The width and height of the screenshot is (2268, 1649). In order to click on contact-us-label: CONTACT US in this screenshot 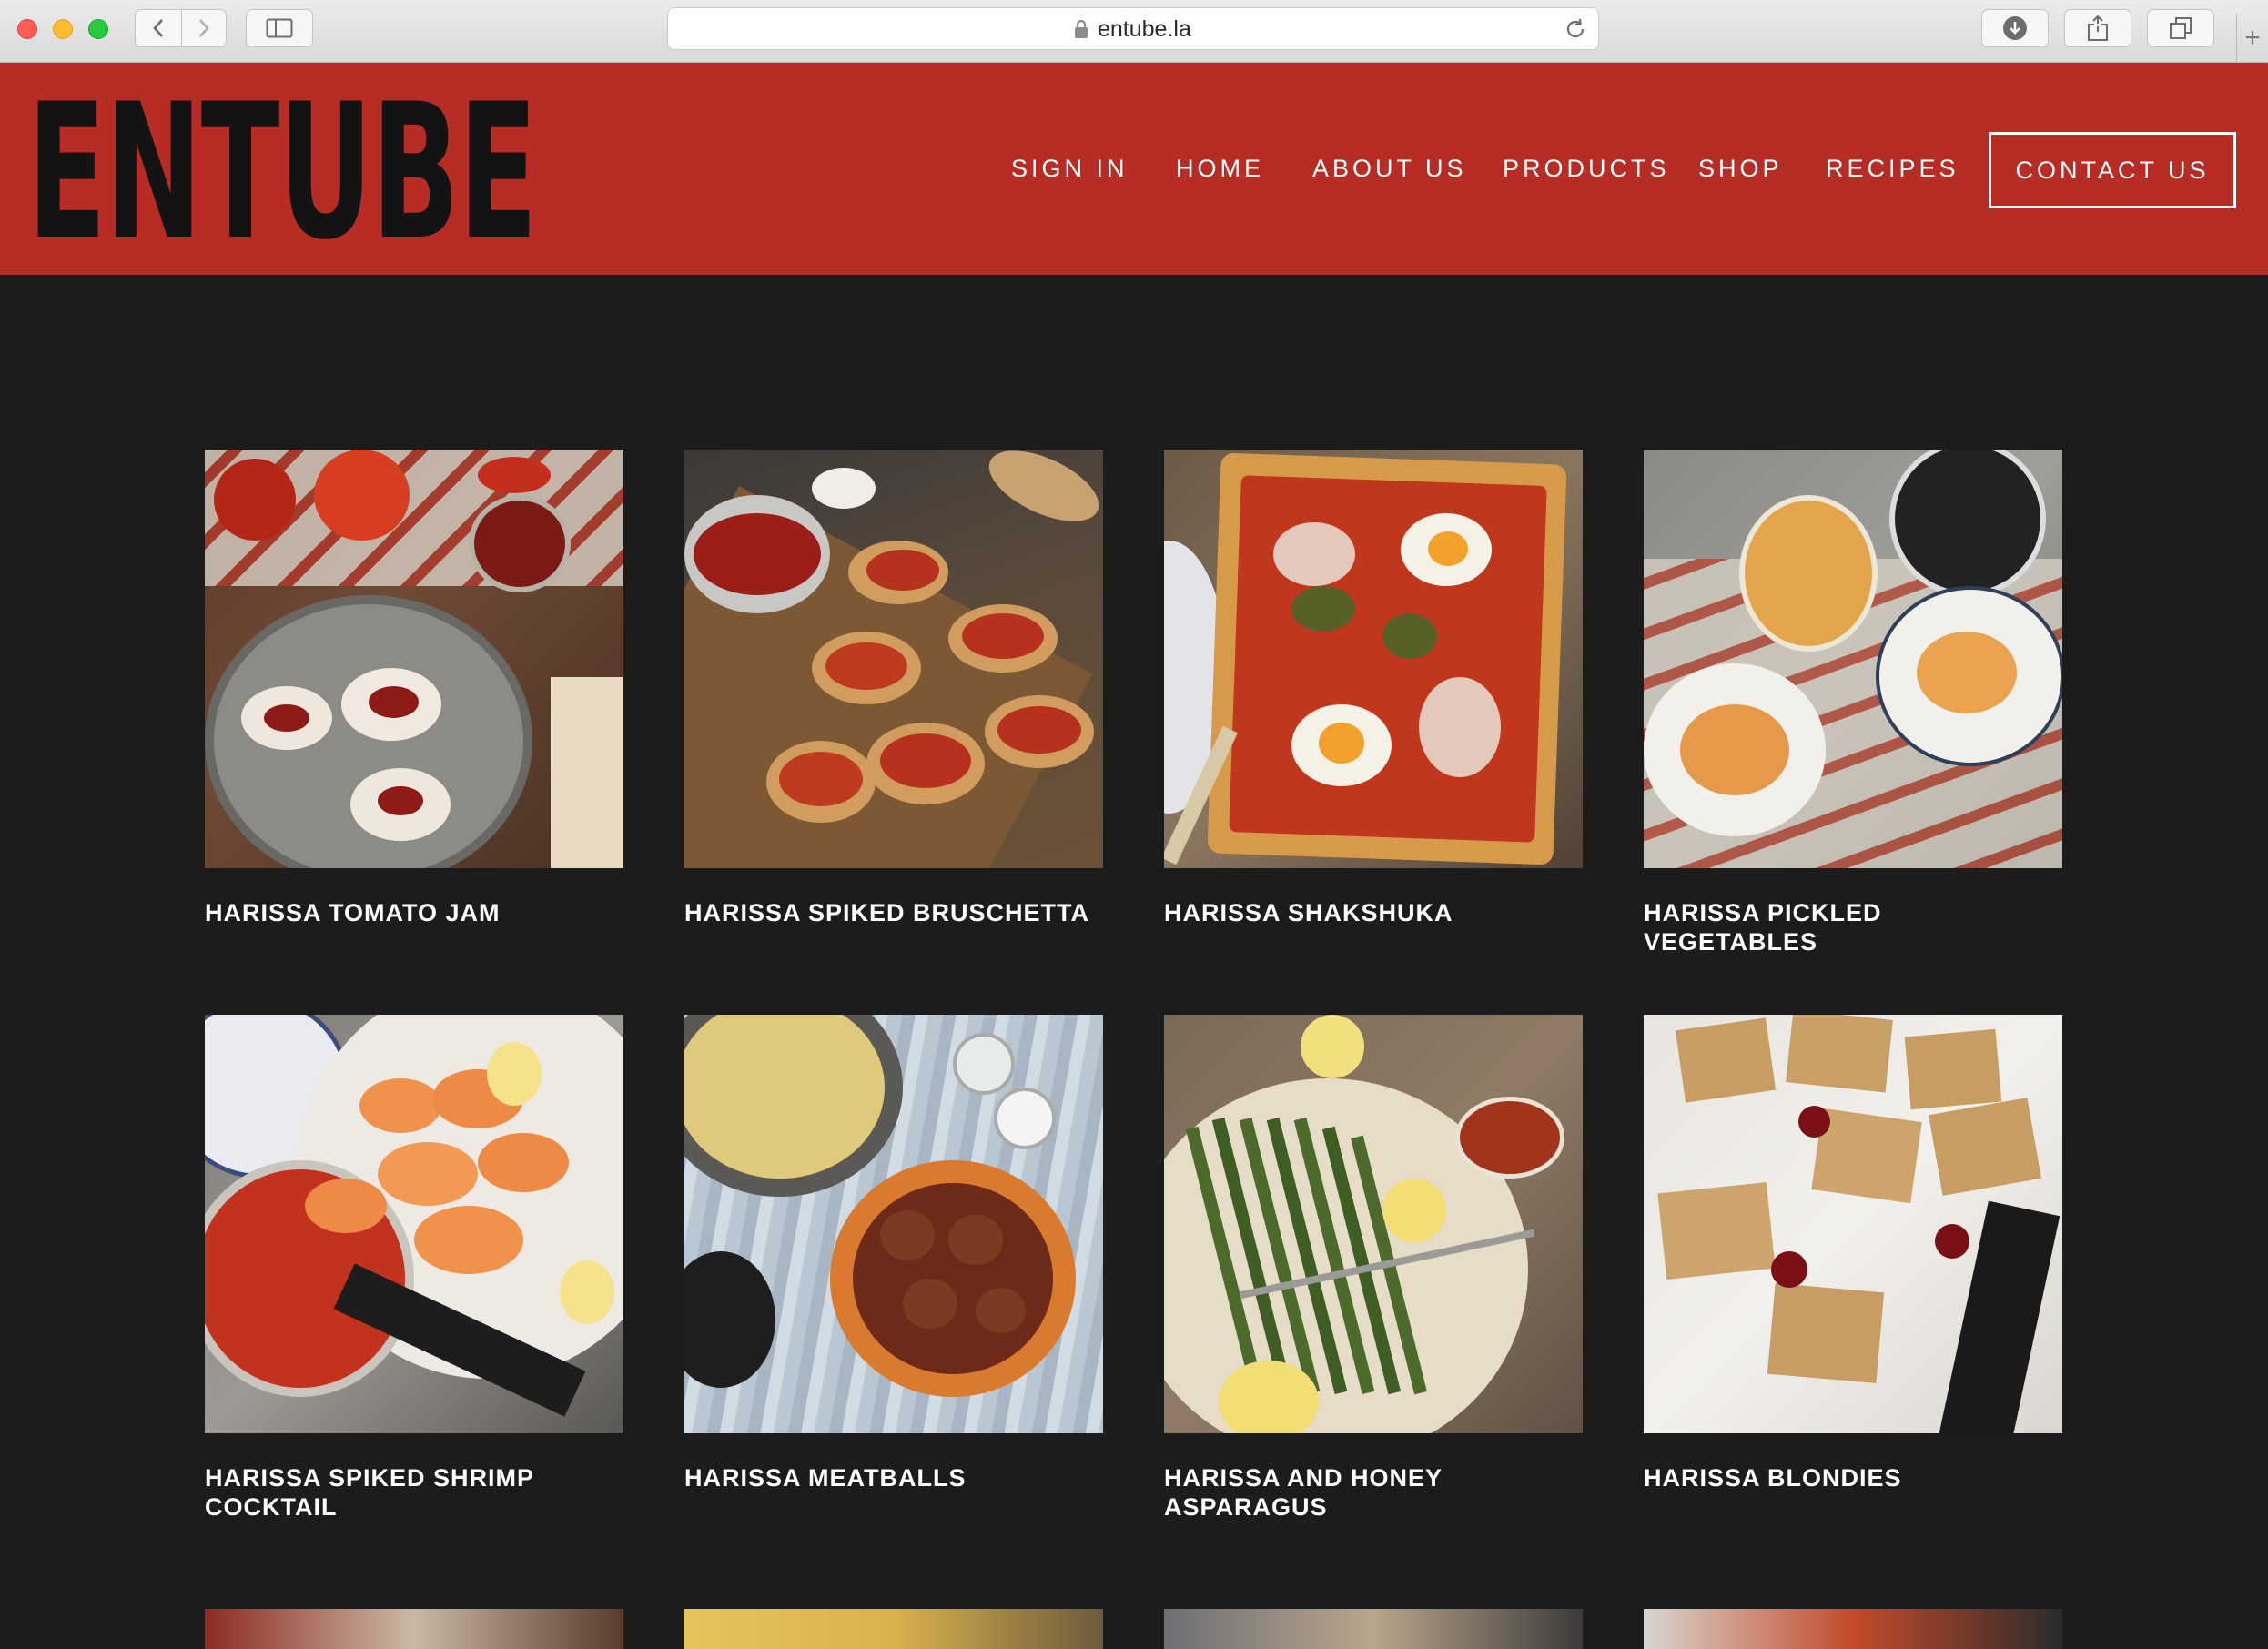, I will do `click(2112, 170)`.